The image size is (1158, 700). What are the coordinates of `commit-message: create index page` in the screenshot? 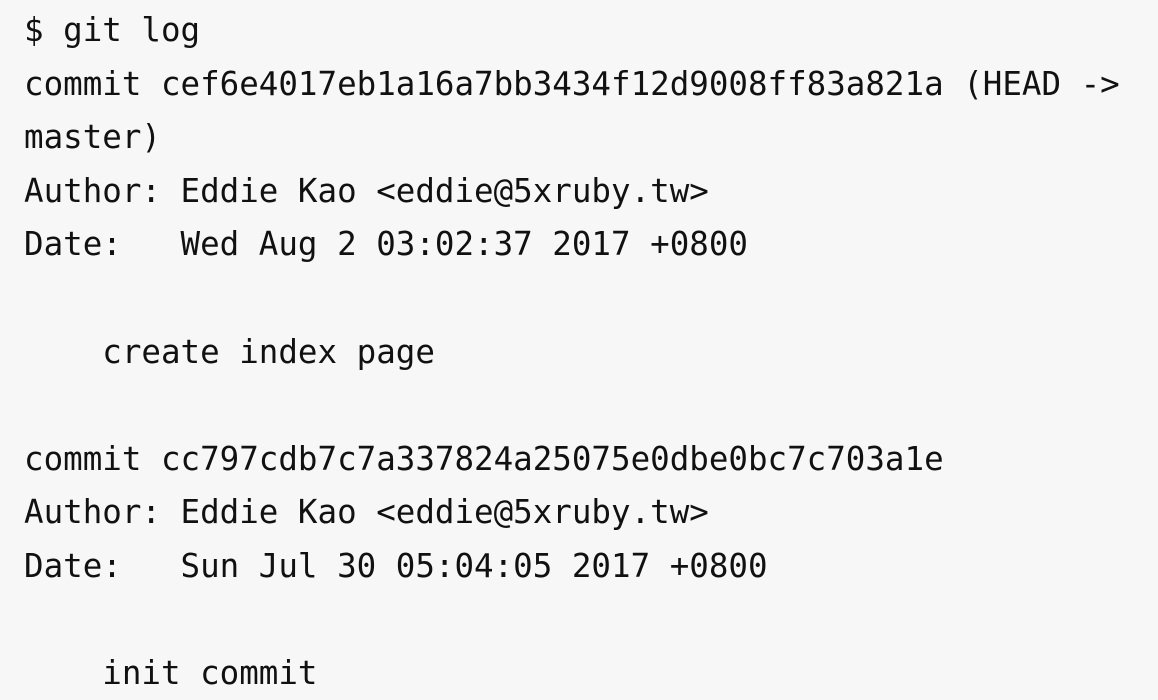 It's located at (229, 351).